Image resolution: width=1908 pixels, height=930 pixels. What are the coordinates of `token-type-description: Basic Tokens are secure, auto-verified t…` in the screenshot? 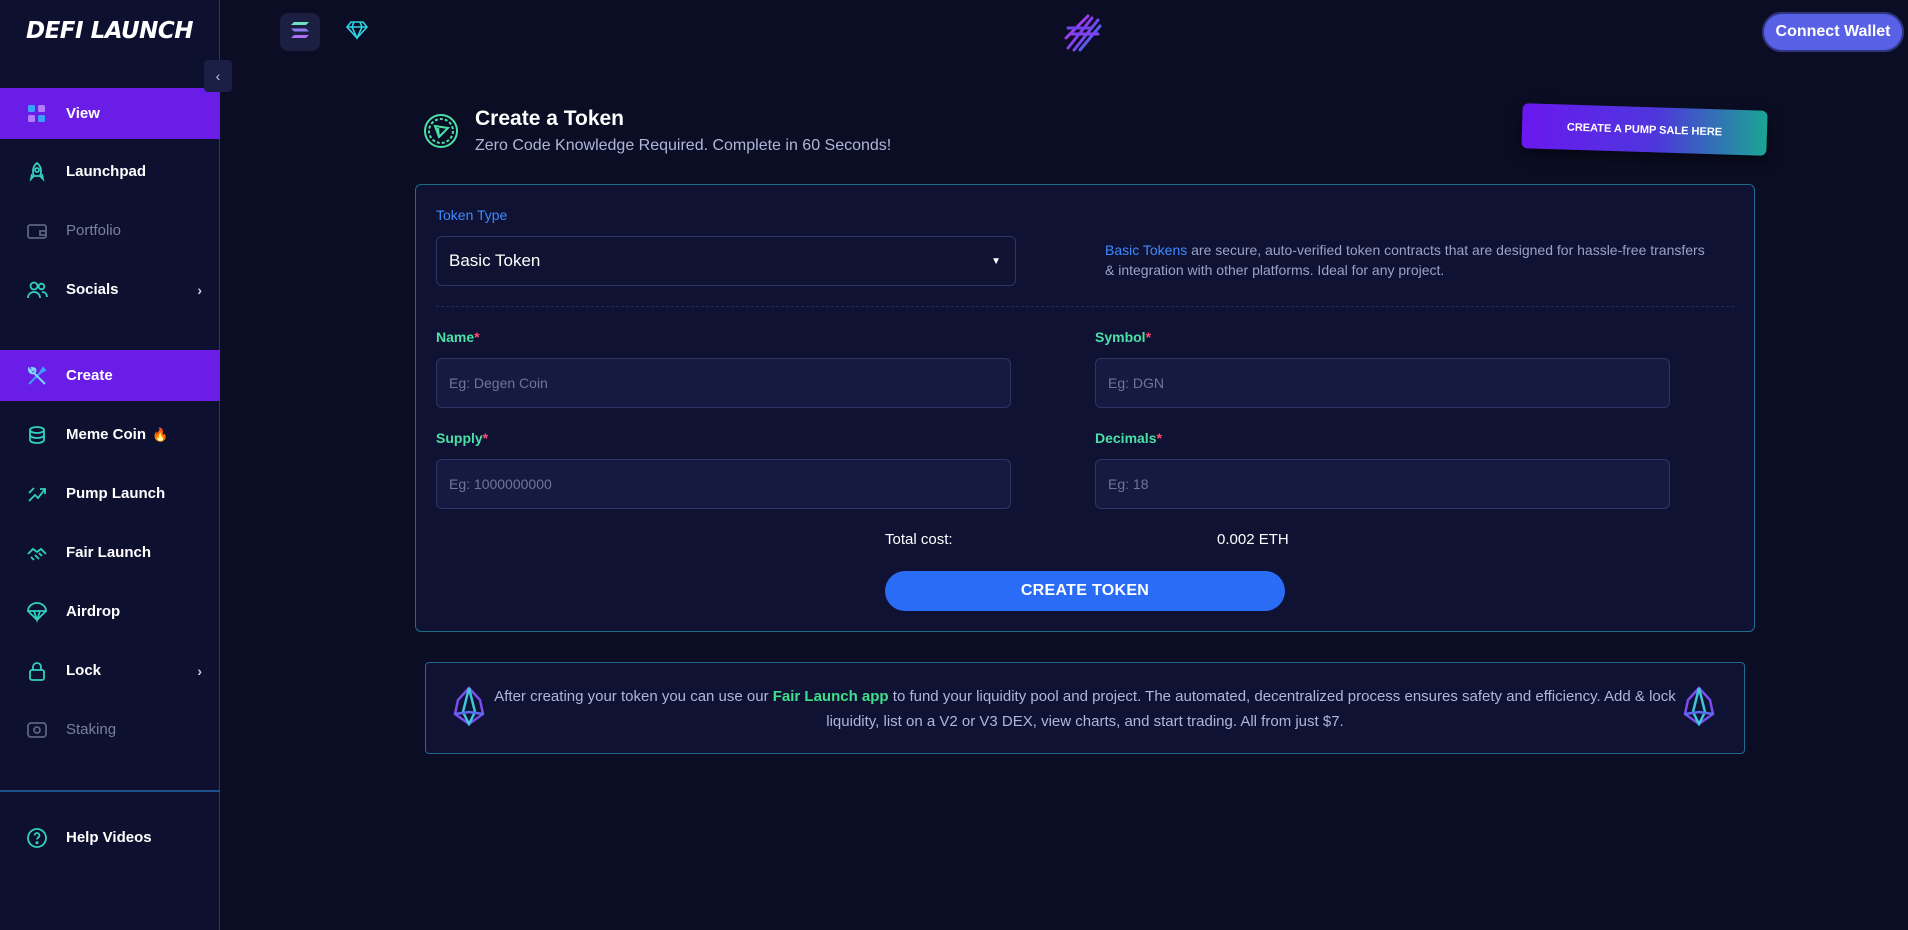 It's located at (1410, 260).